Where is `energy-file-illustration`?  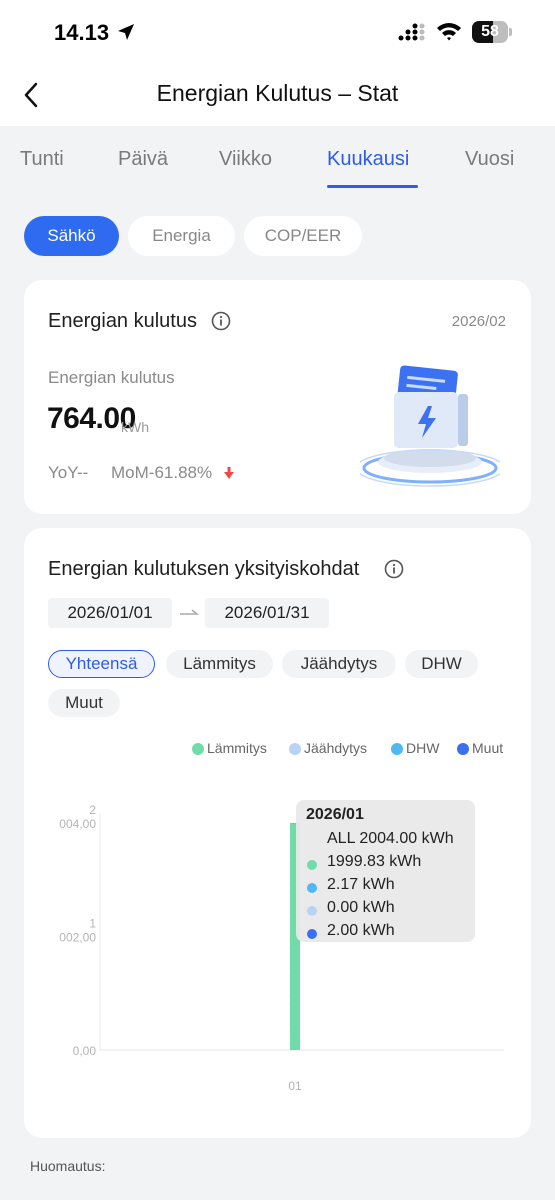 energy-file-illustration is located at coordinates (430, 426).